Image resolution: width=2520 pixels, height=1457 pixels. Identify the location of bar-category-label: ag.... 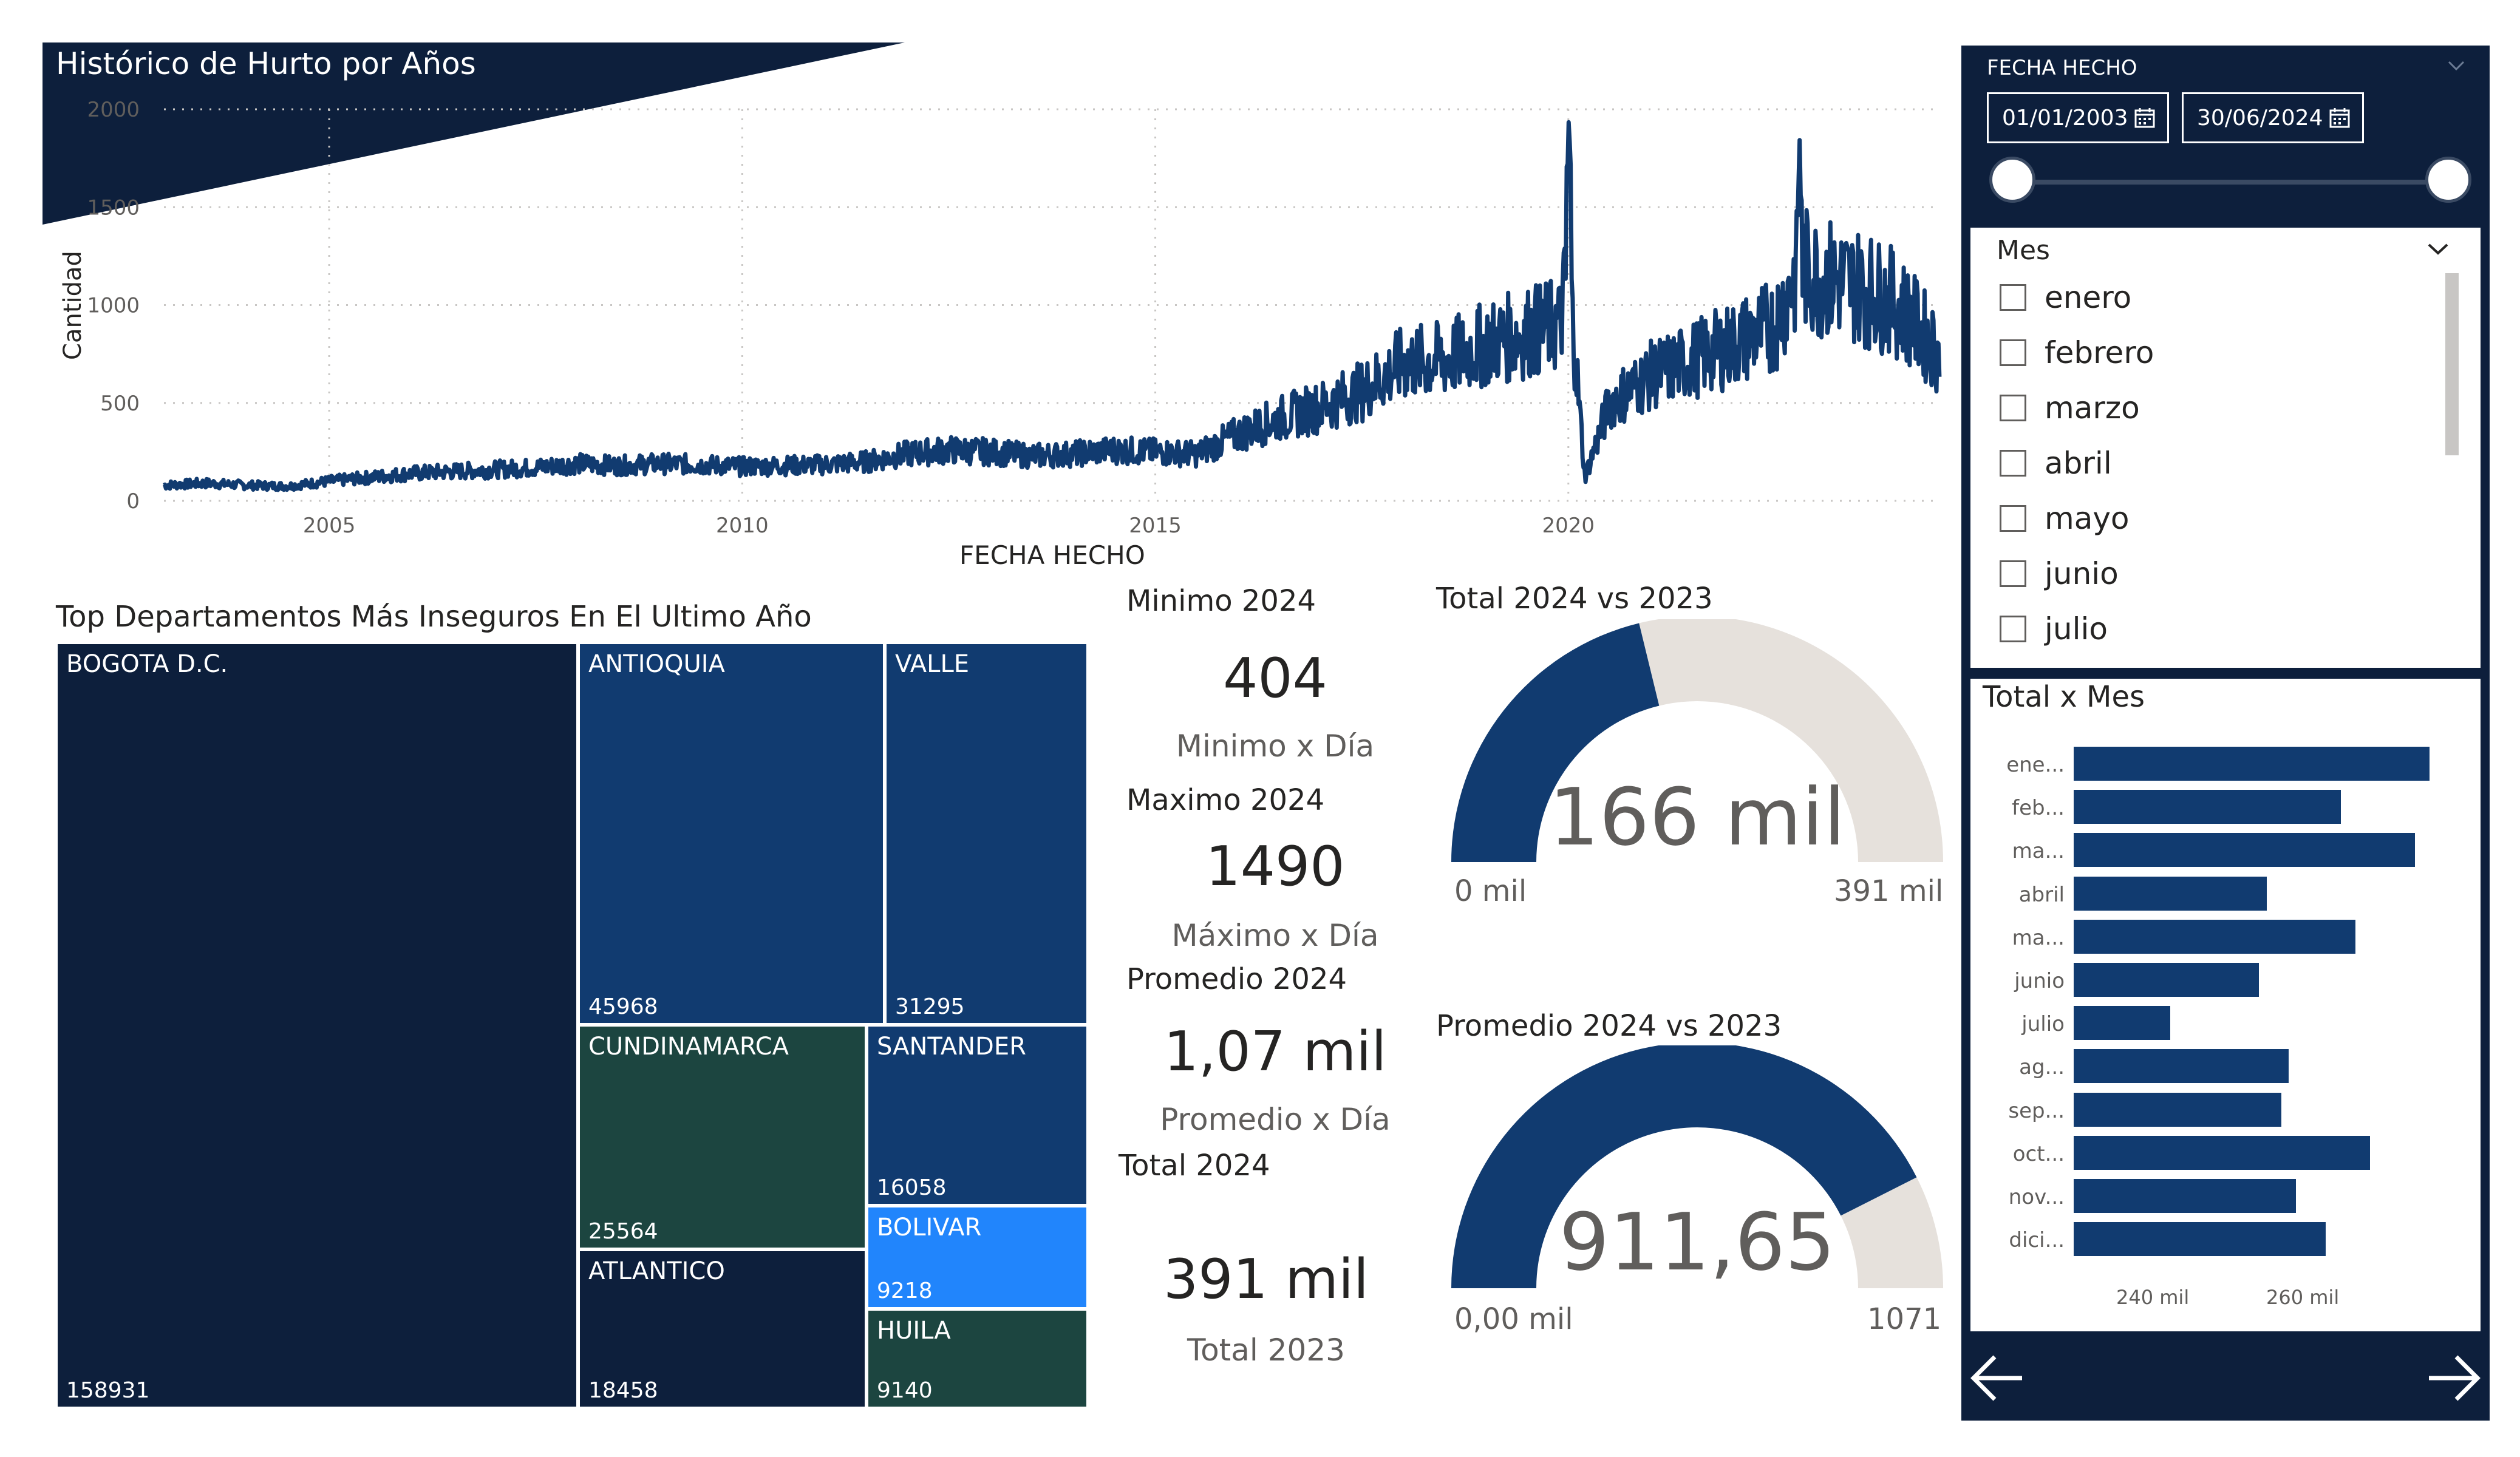
(2042, 1067).